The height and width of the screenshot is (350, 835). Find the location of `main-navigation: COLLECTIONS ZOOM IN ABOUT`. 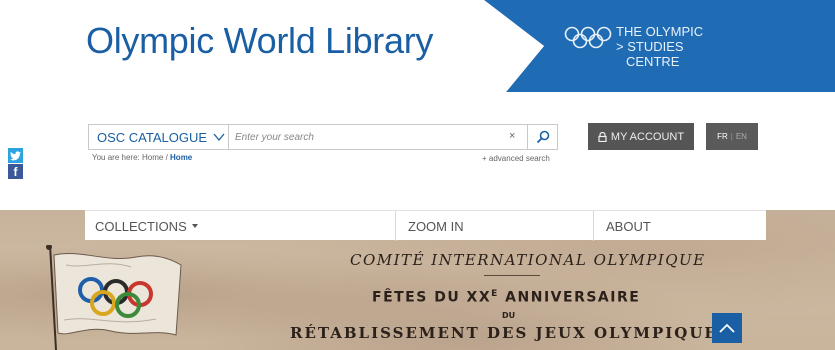

main-navigation: COLLECTIONS ZOOM IN ABOUT is located at coordinates (425, 225).